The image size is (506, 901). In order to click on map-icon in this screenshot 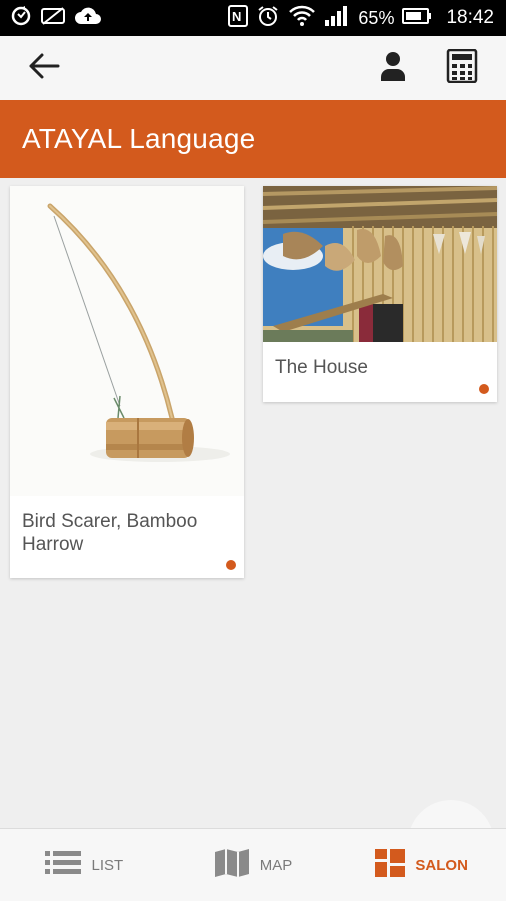, I will do `click(232, 865)`.